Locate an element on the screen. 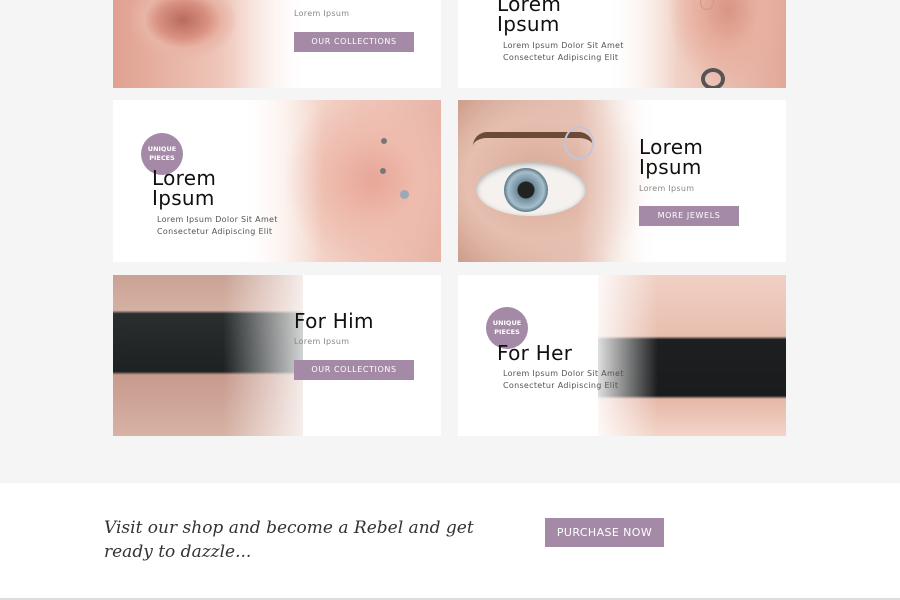 The width and height of the screenshot is (900, 600). card-title: For Her is located at coordinates (535, 353).